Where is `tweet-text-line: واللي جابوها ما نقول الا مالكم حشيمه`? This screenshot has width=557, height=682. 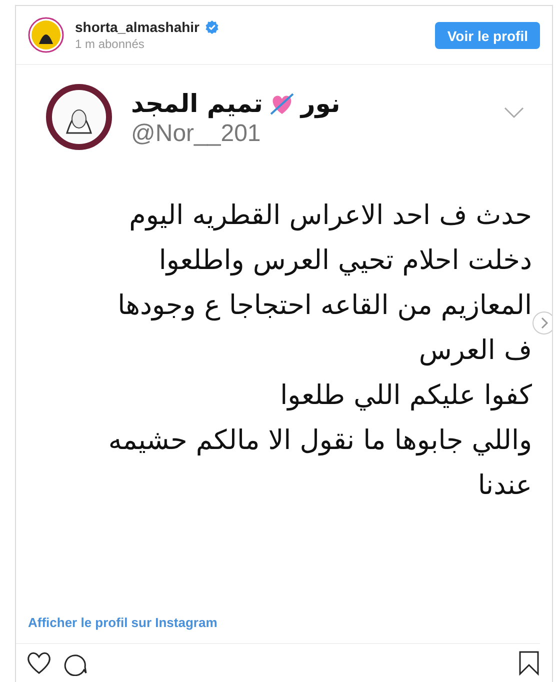 tweet-text-line: واللي جابوها ما نقول الا مالكم حشيمه is located at coordinates (320, 441).